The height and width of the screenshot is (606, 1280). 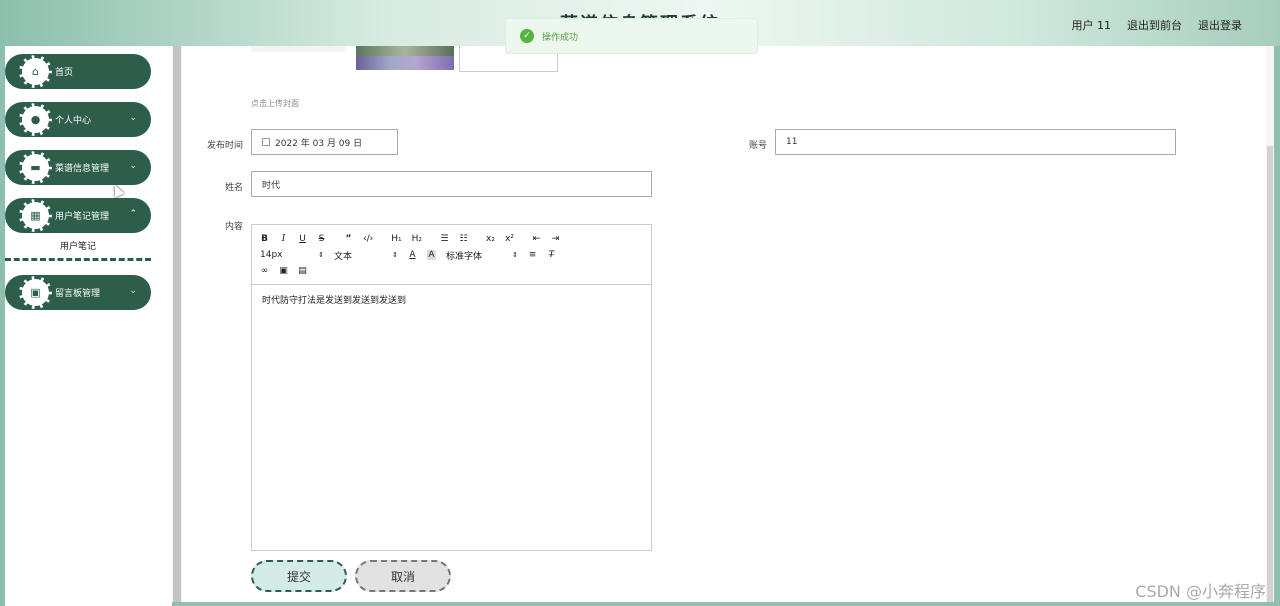 What do you see at coordinates (302, 239) in the screenshot?
I see `underline-icon: U` at bounding box center [302, 239].